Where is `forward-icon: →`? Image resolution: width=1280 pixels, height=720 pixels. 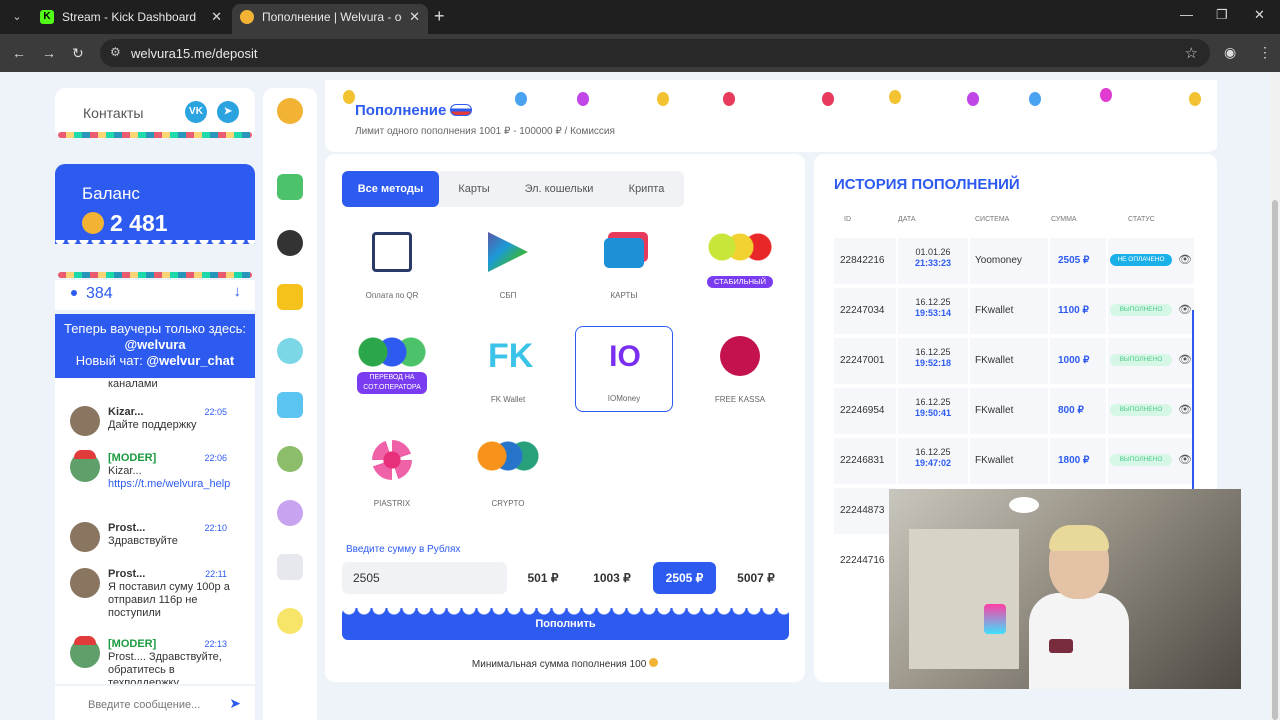 forward-icon: → is located at coordinates (49, 53).